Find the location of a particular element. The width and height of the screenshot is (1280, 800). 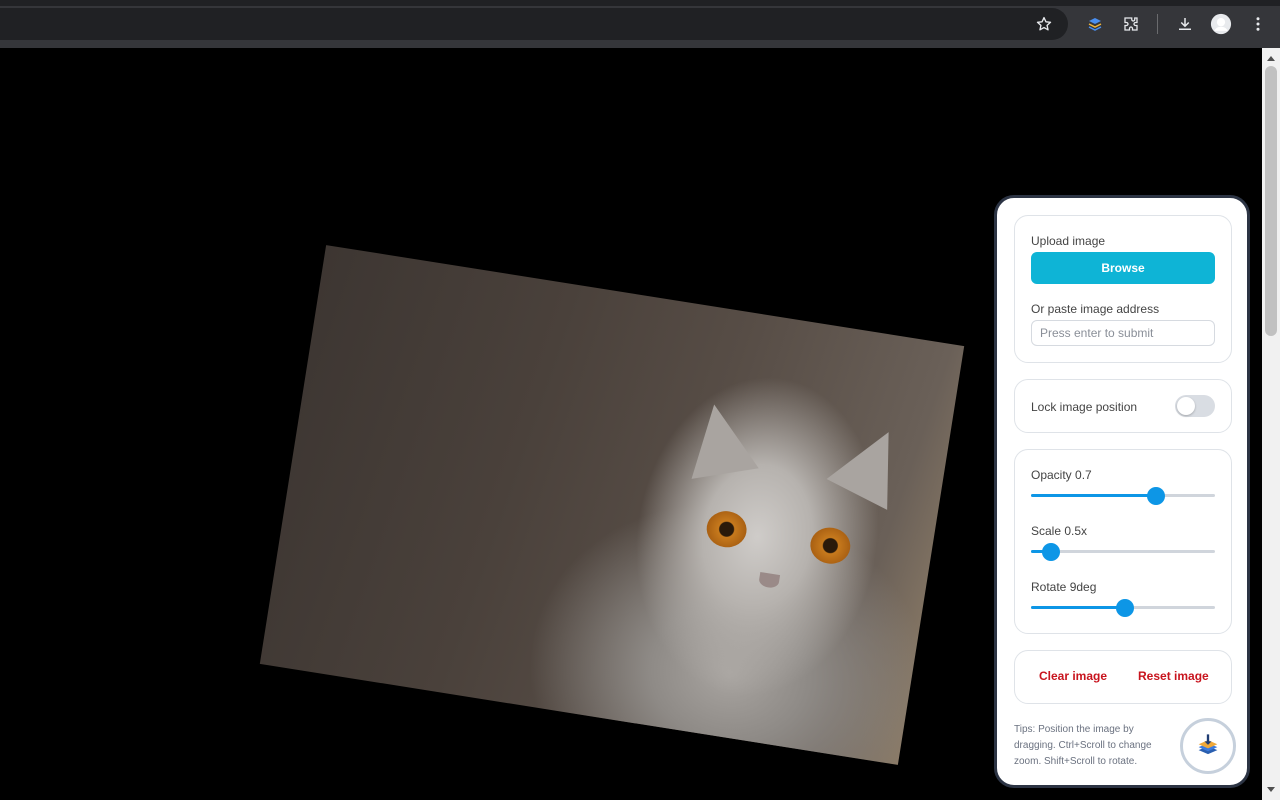

lock-card: Lock image position is located at coordinates (1123, 406).